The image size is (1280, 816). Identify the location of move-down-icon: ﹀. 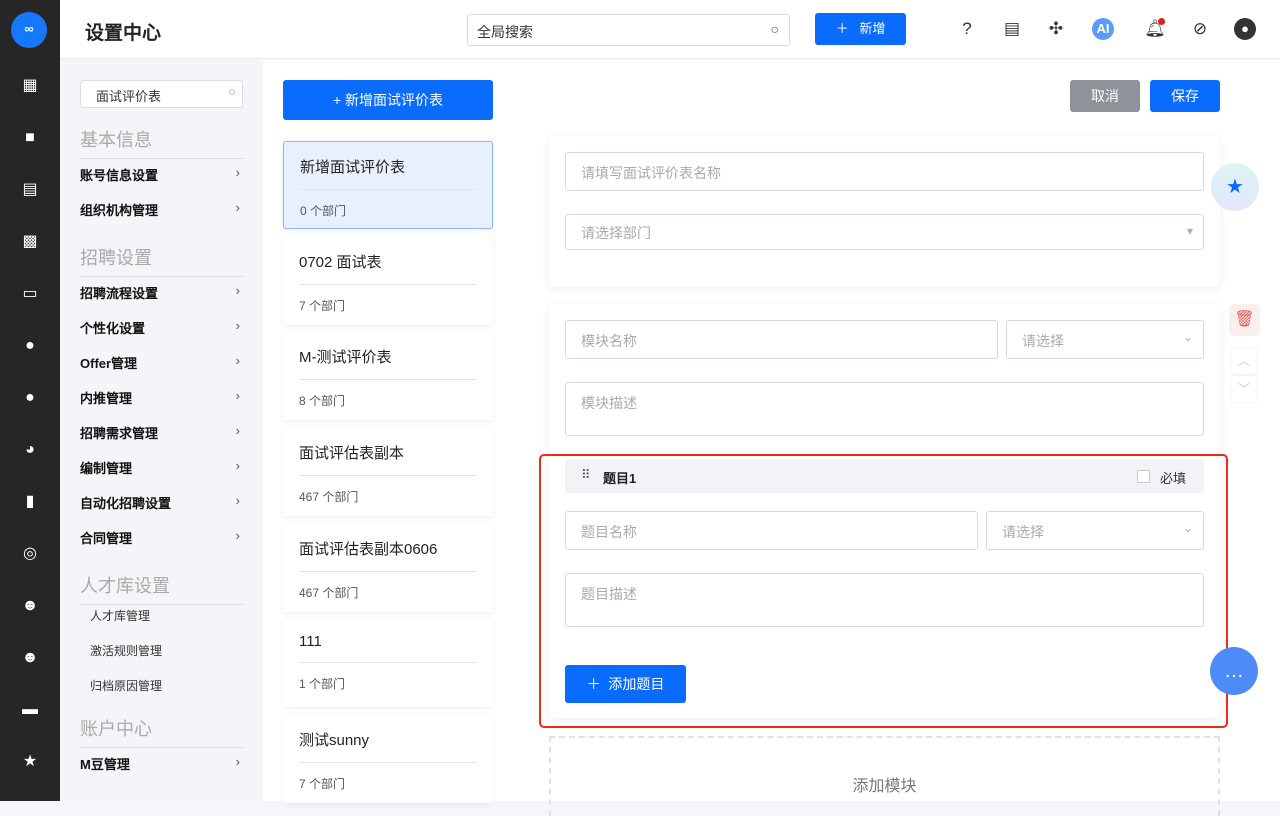
(1244, 389).